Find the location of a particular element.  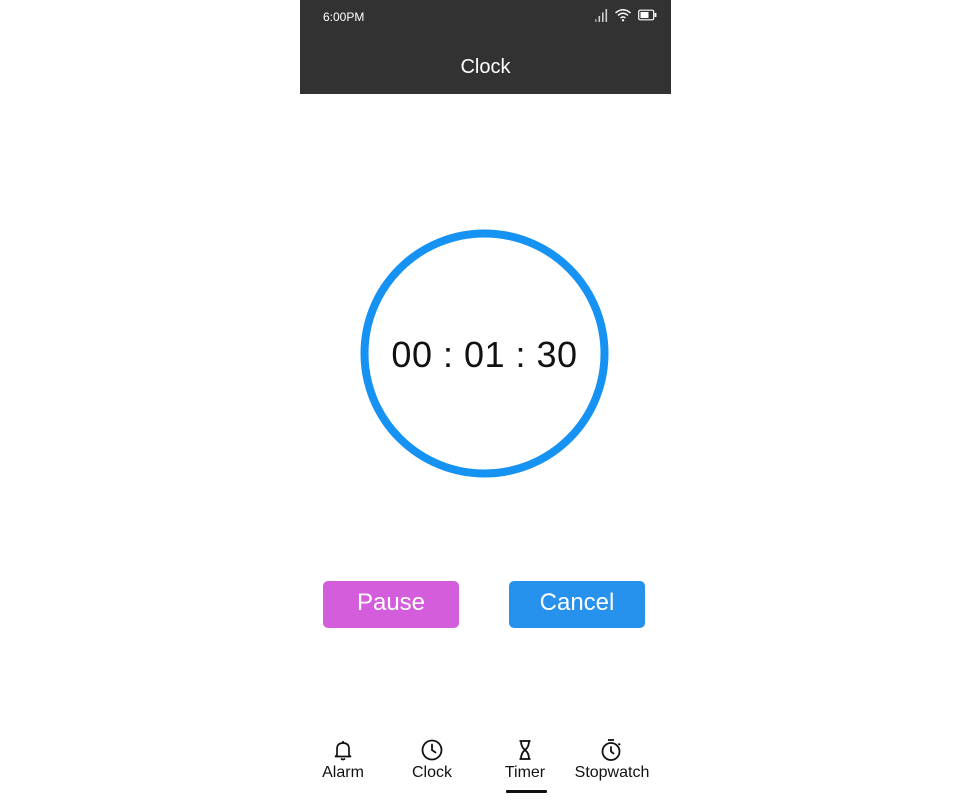

status-icons is located at coordinates (625, 17).